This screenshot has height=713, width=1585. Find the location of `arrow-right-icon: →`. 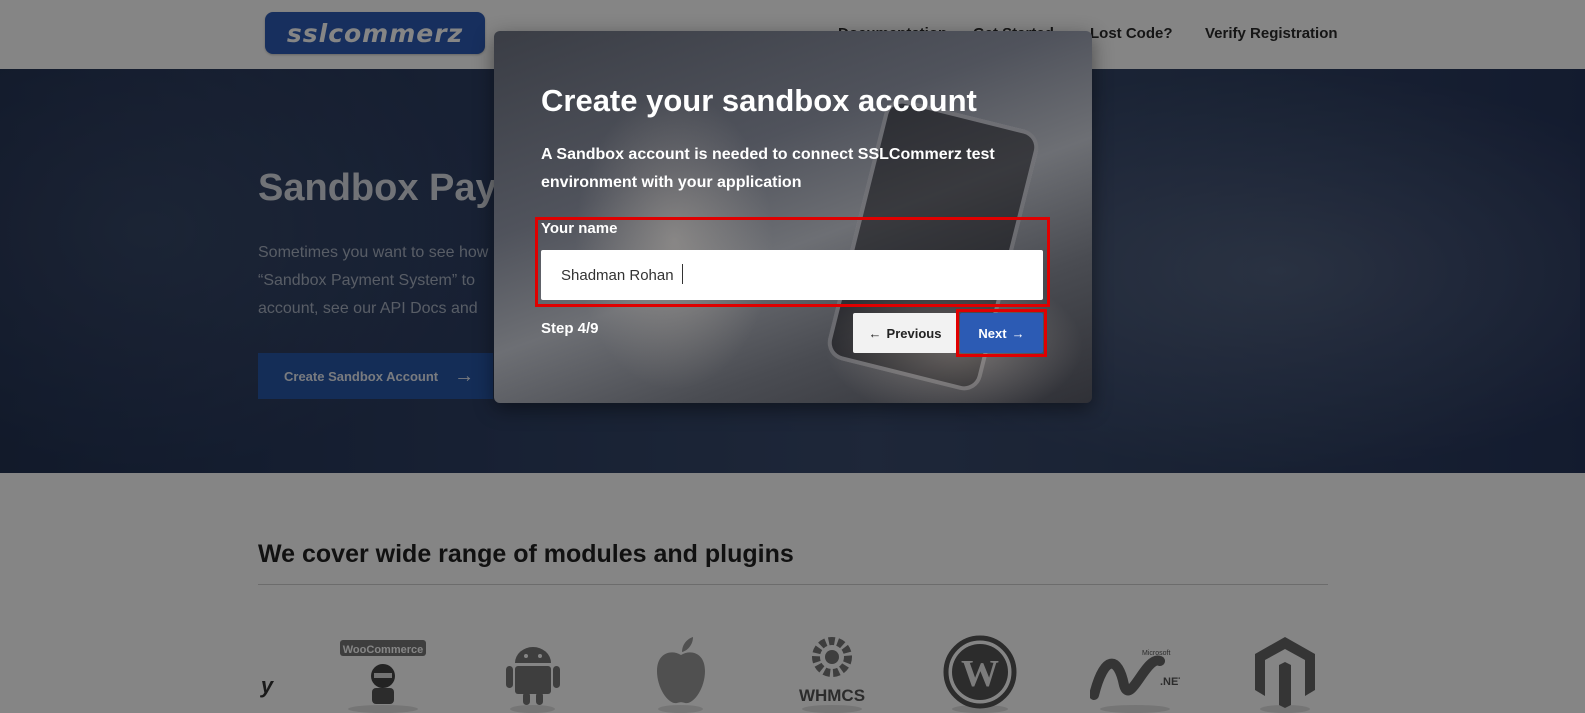

arrow-right-icon: → is located at coordinates (1018, 333).